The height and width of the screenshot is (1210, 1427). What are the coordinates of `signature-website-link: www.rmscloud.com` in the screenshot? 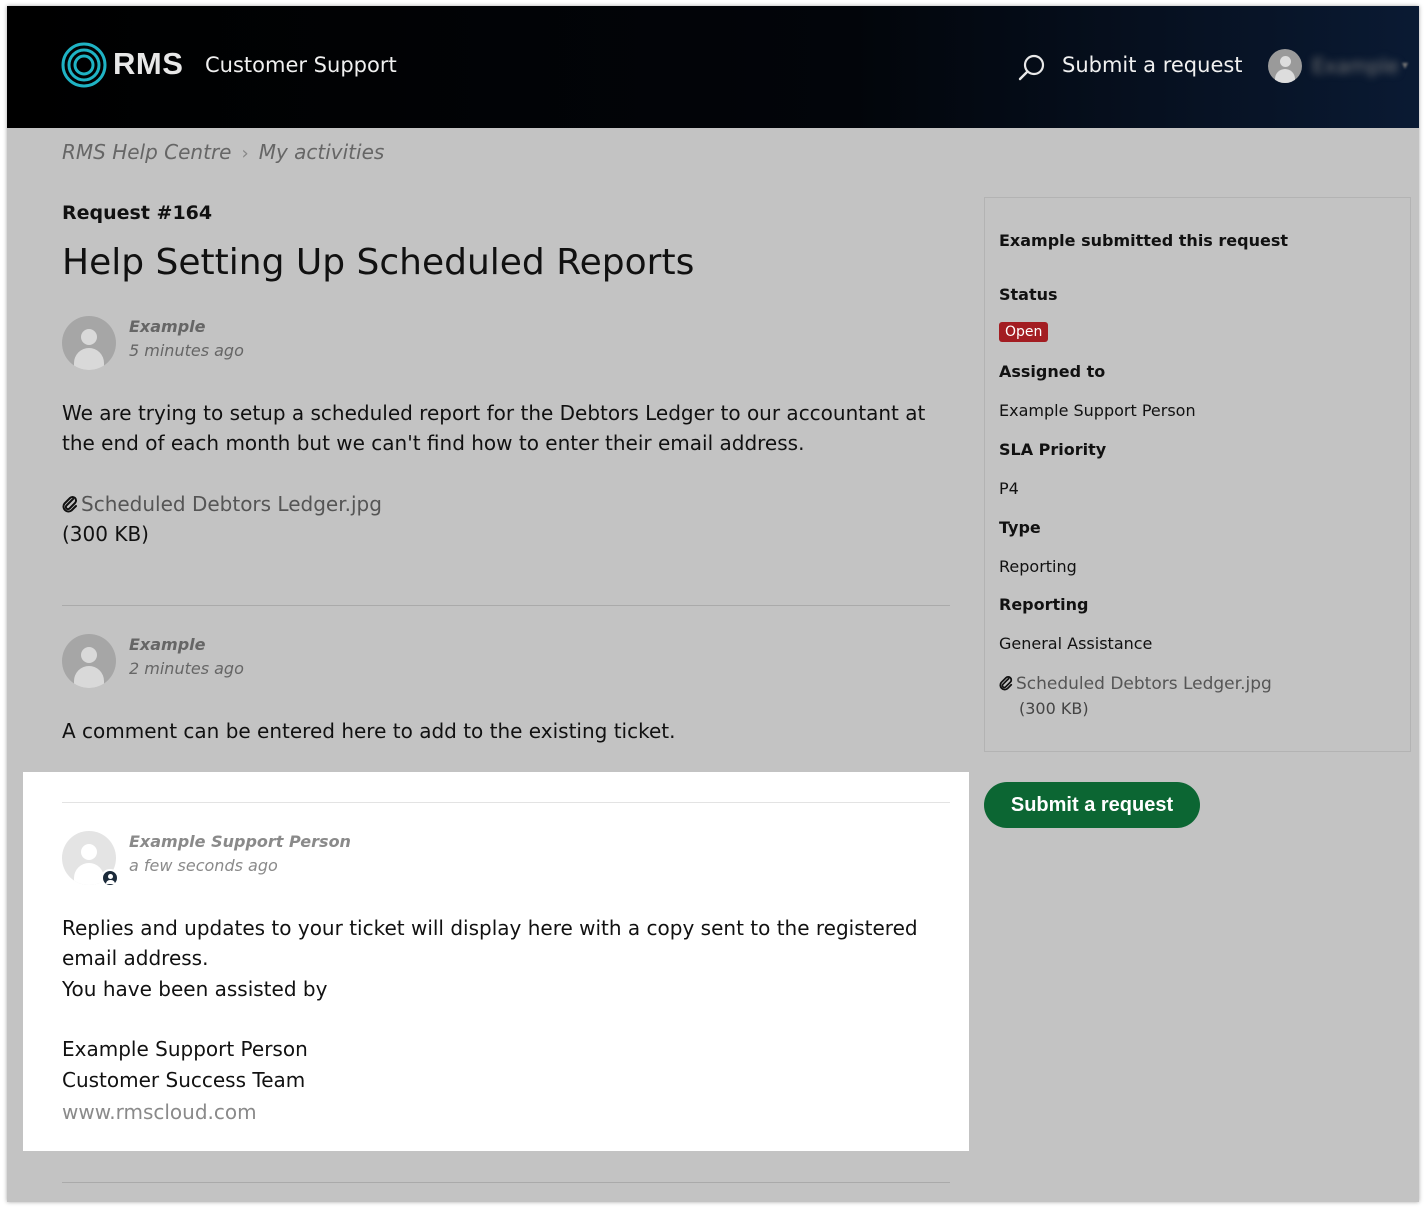 It's located at (159, 1112).